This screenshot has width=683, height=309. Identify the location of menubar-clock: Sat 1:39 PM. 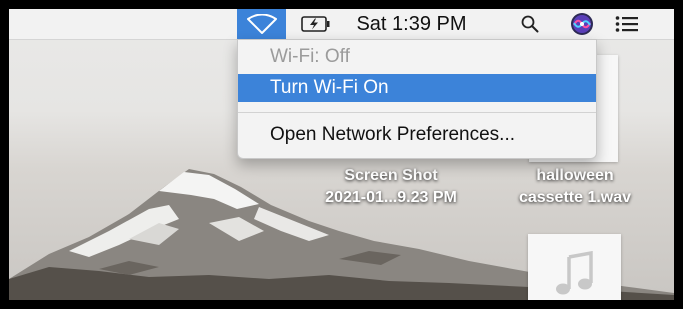
(411, 24).